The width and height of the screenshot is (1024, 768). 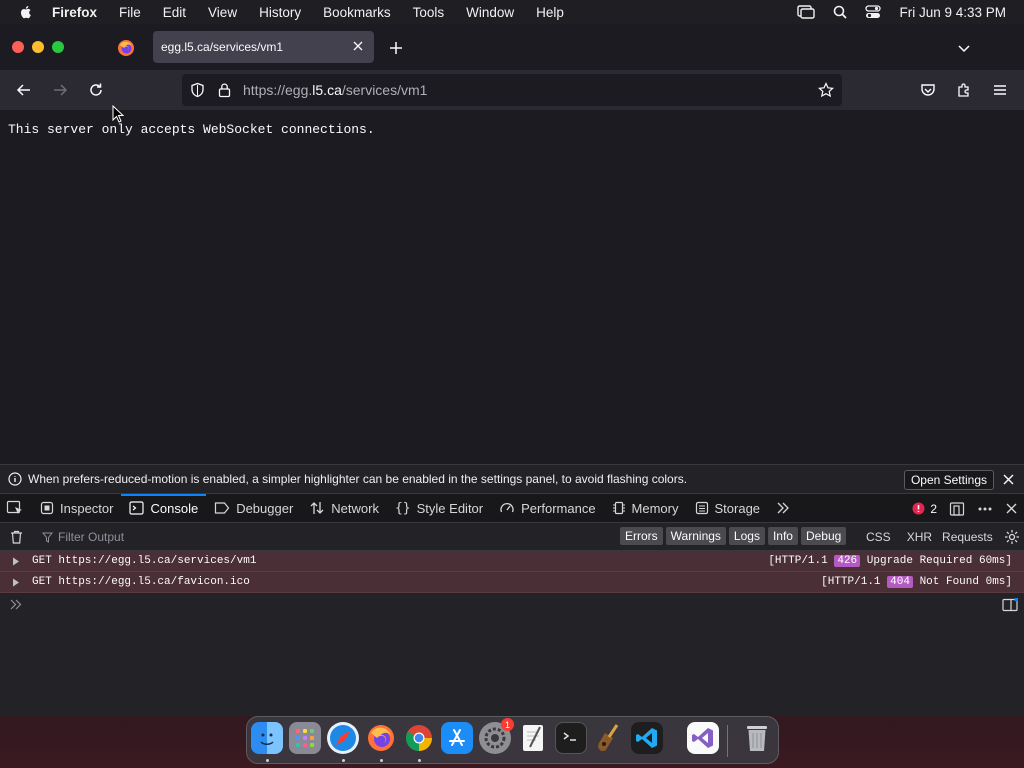 I want to click on menu-file: File, so click(x=130, y=12).